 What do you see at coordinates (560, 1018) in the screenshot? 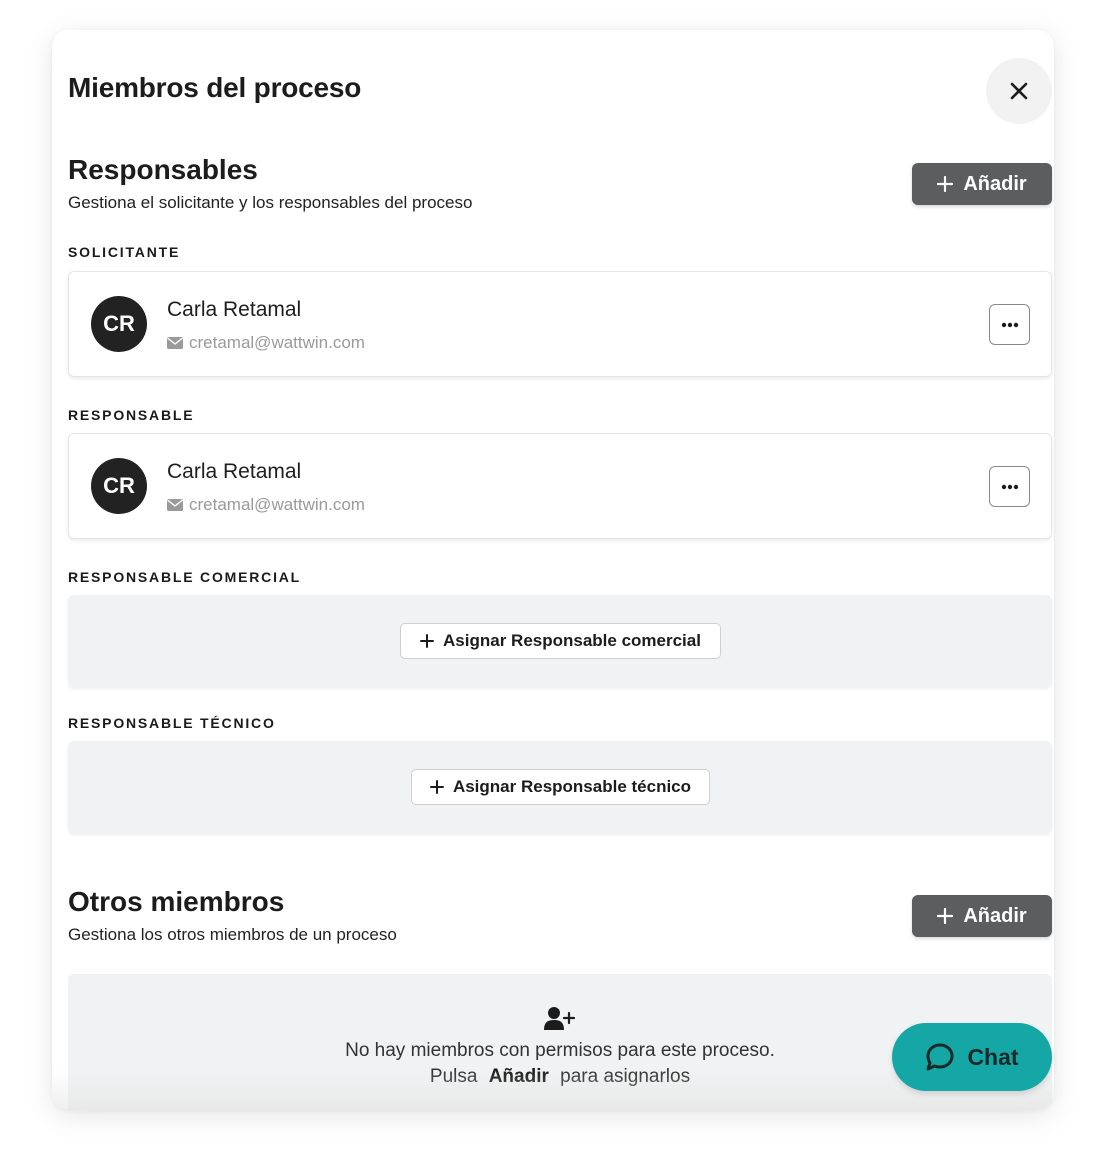
I see `user-plus-icon` at bounding box center [560, 1018].